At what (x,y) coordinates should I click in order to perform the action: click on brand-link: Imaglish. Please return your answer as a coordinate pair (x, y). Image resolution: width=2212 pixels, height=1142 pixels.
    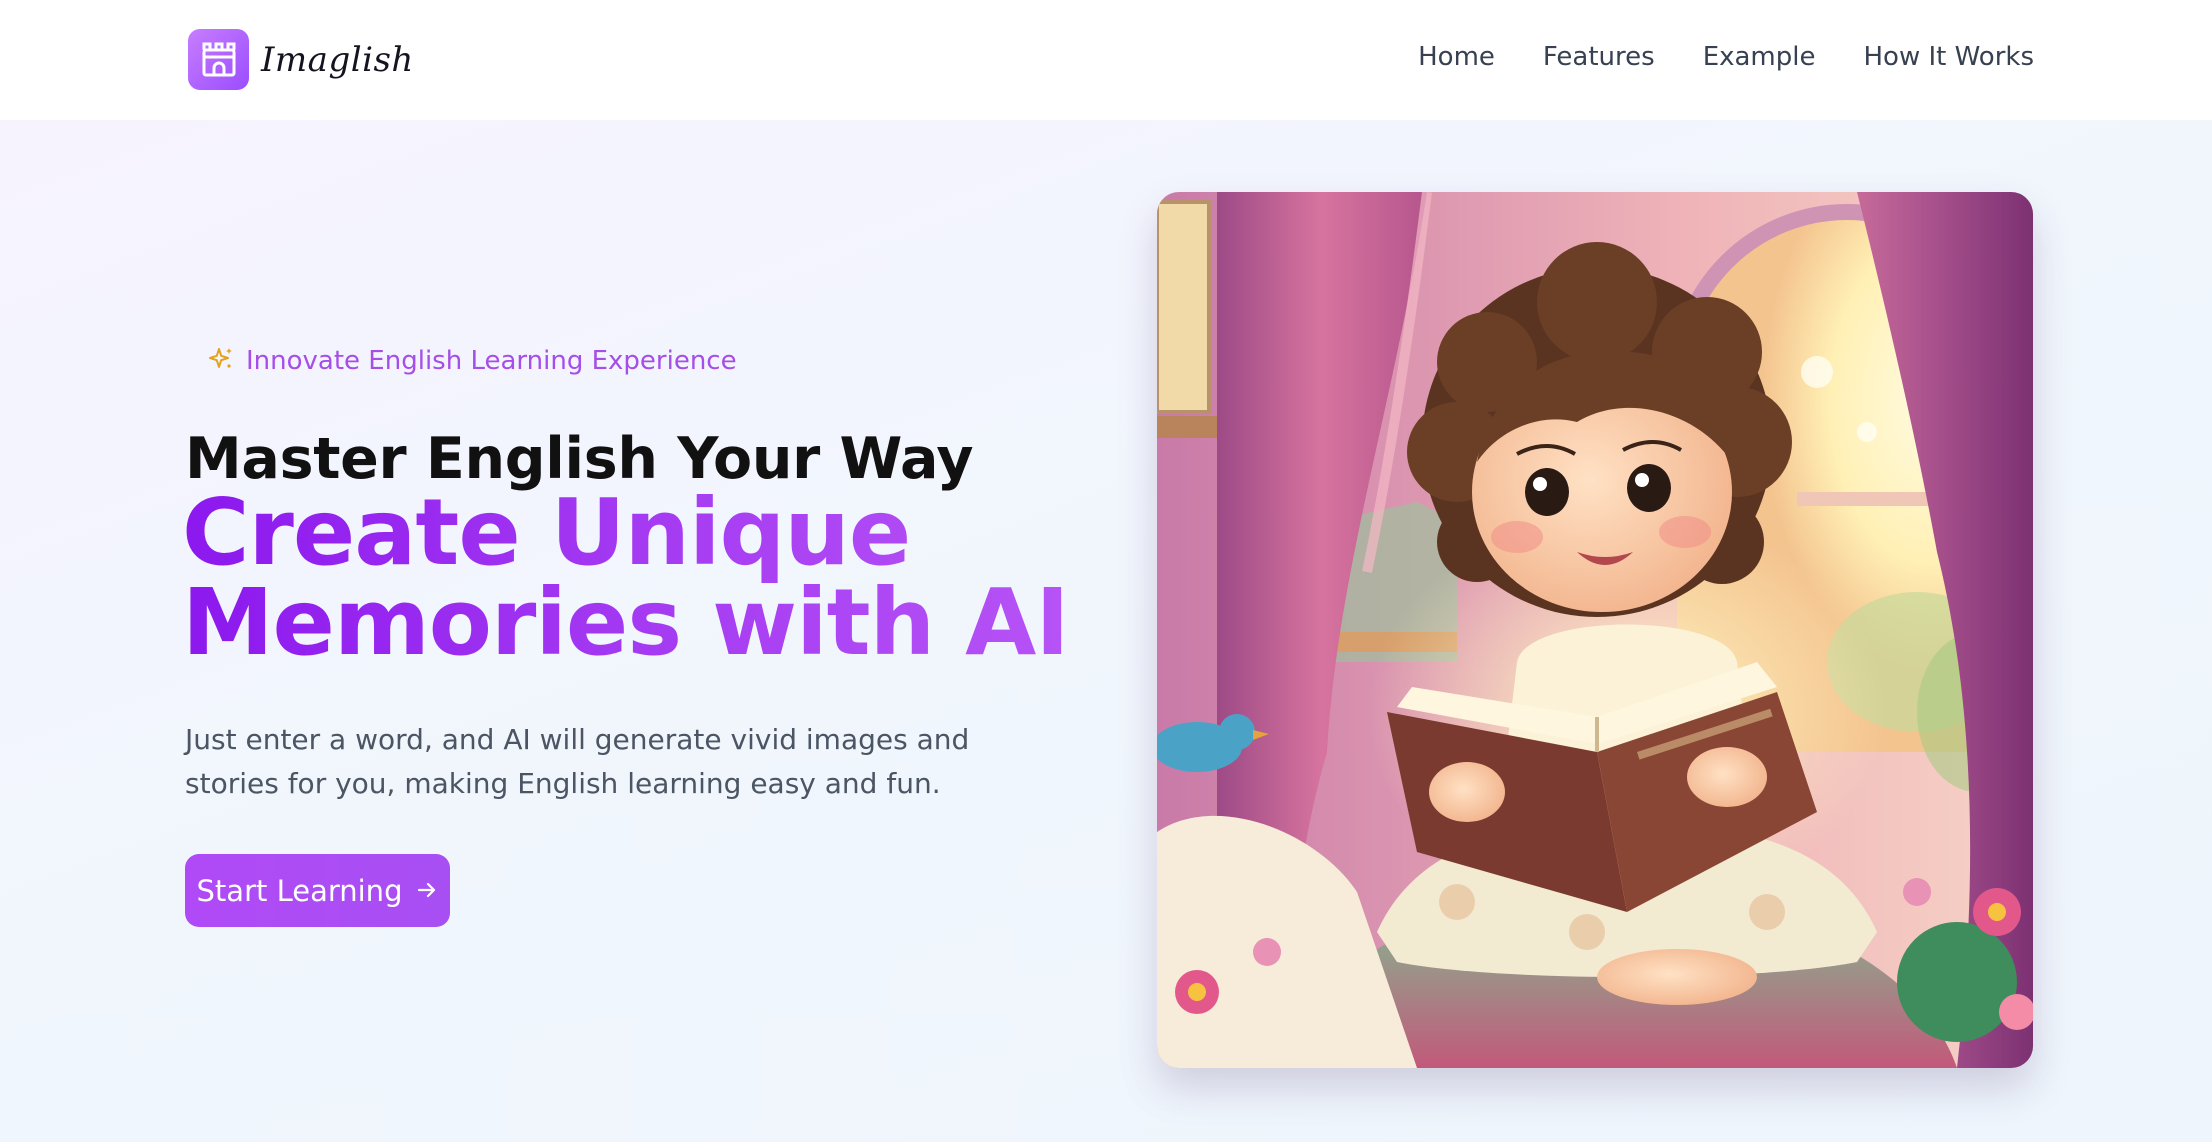
    Looking at the image, I should click on (301, 59).